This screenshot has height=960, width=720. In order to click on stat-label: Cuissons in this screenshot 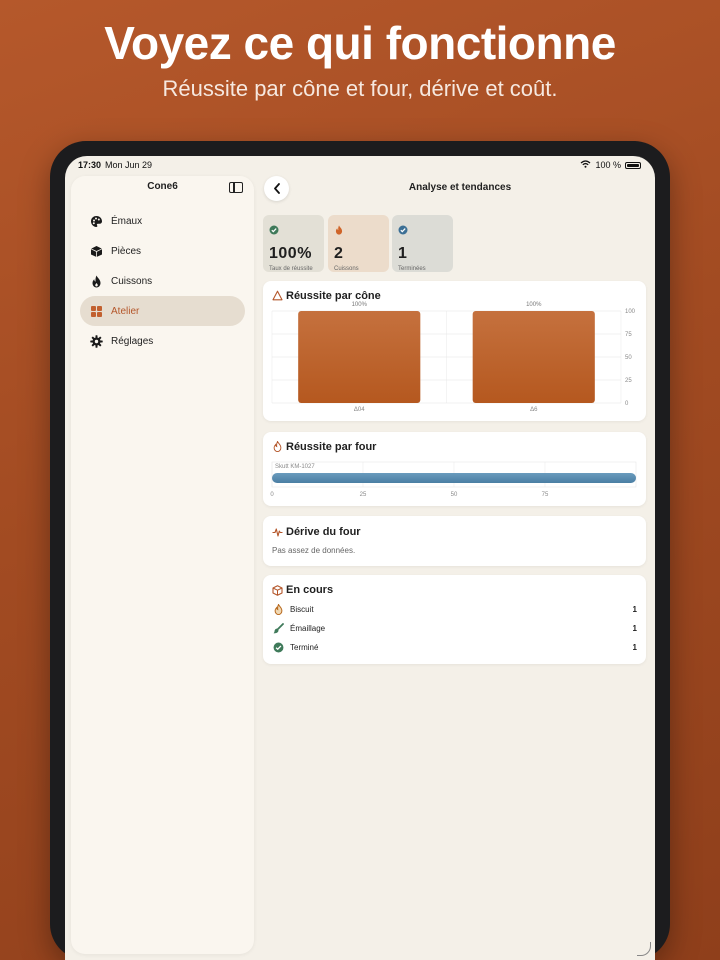, I will do `click(346, 269)`.